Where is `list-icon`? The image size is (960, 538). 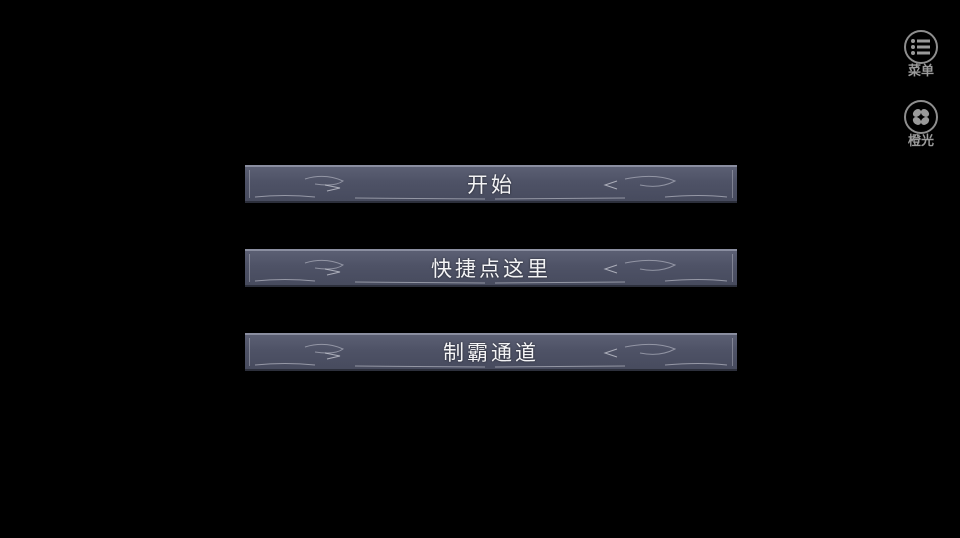 list-icon is located at coordinates (921, 47).